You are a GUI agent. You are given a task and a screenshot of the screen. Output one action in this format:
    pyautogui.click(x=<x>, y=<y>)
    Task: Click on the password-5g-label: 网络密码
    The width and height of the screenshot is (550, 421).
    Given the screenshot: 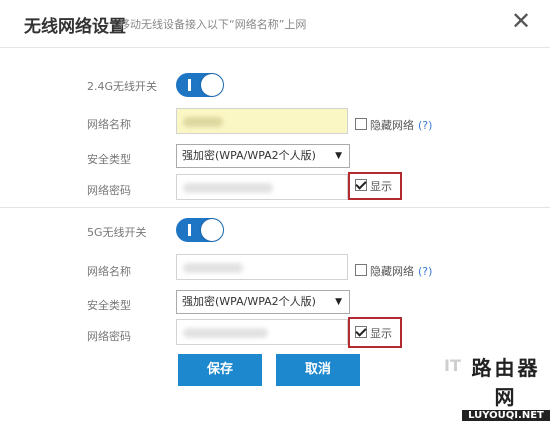 What is the action you would take?
    pyautogui.click(x=109, y=336)
    